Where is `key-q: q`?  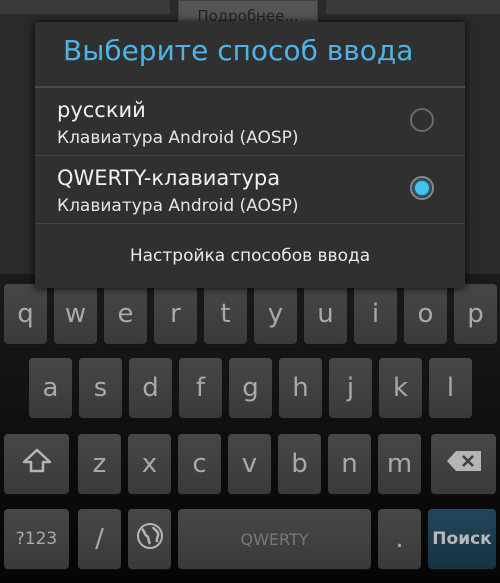
key-q: q is located at coordinates (25, 314).